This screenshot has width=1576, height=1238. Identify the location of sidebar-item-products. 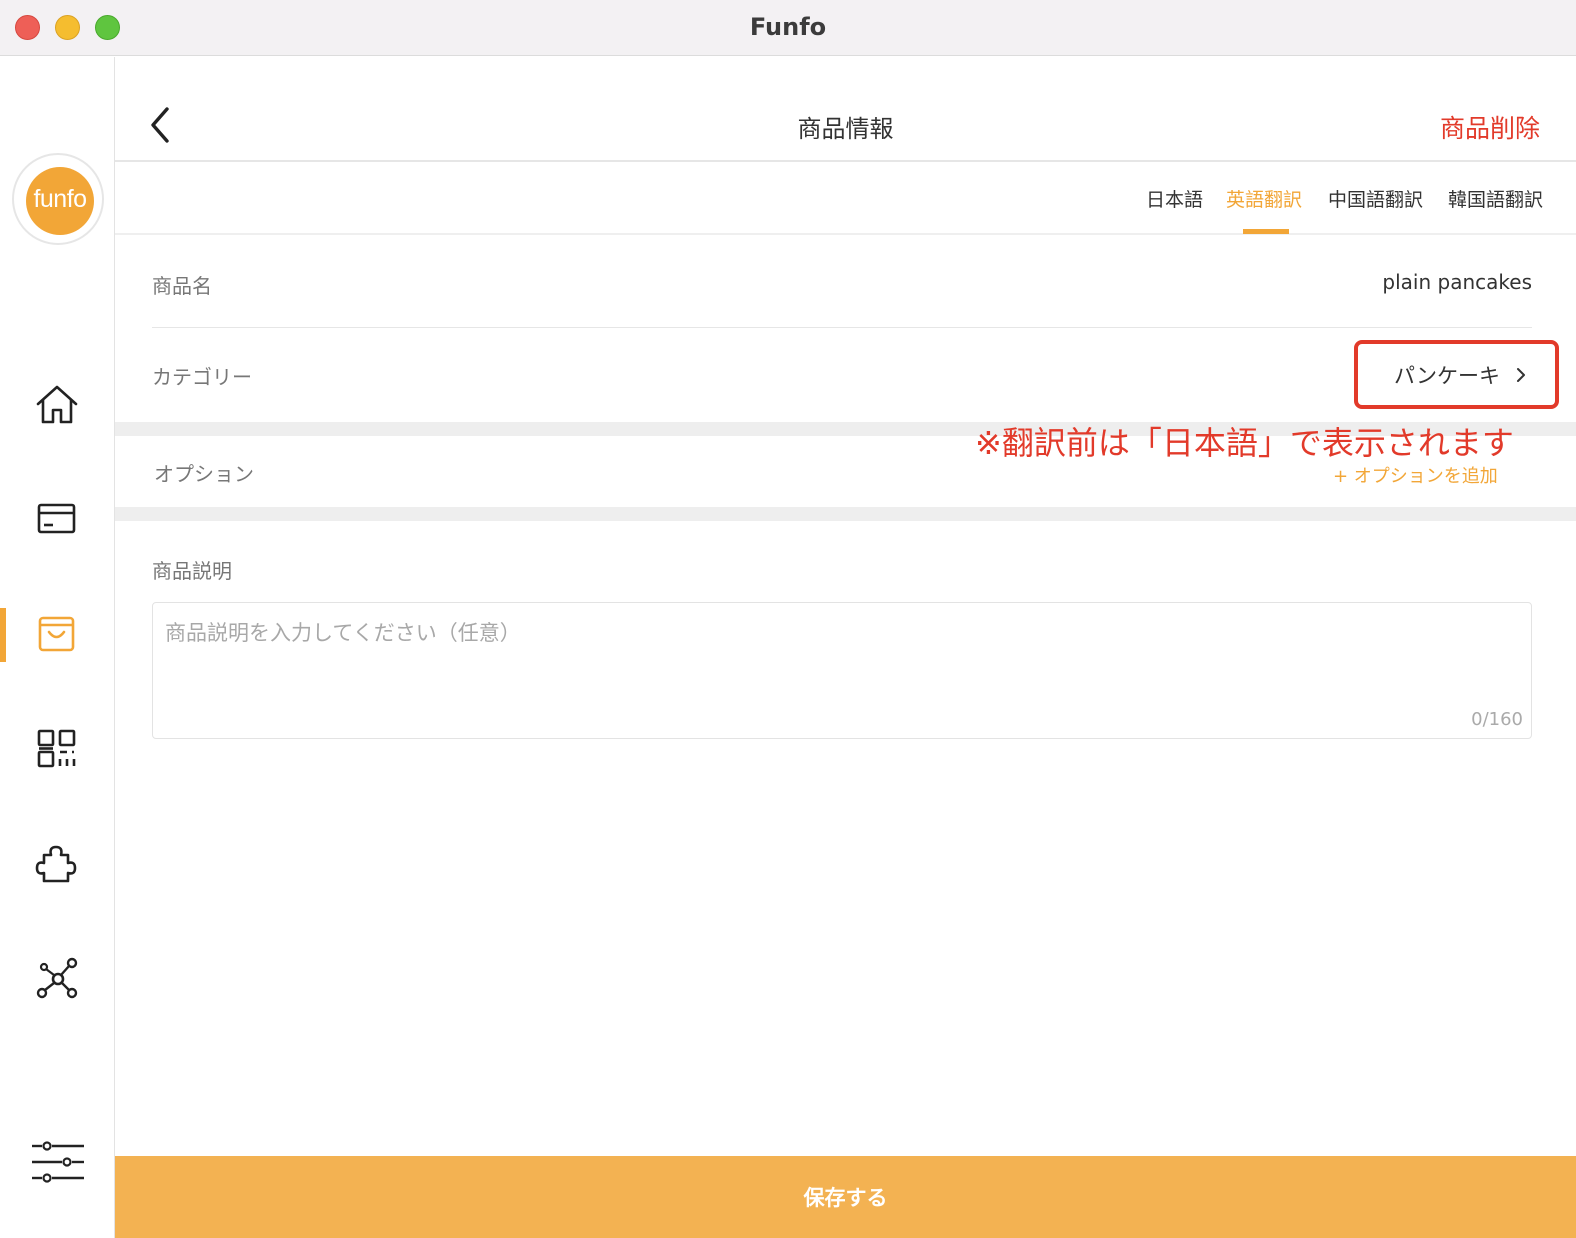
(57, 634).